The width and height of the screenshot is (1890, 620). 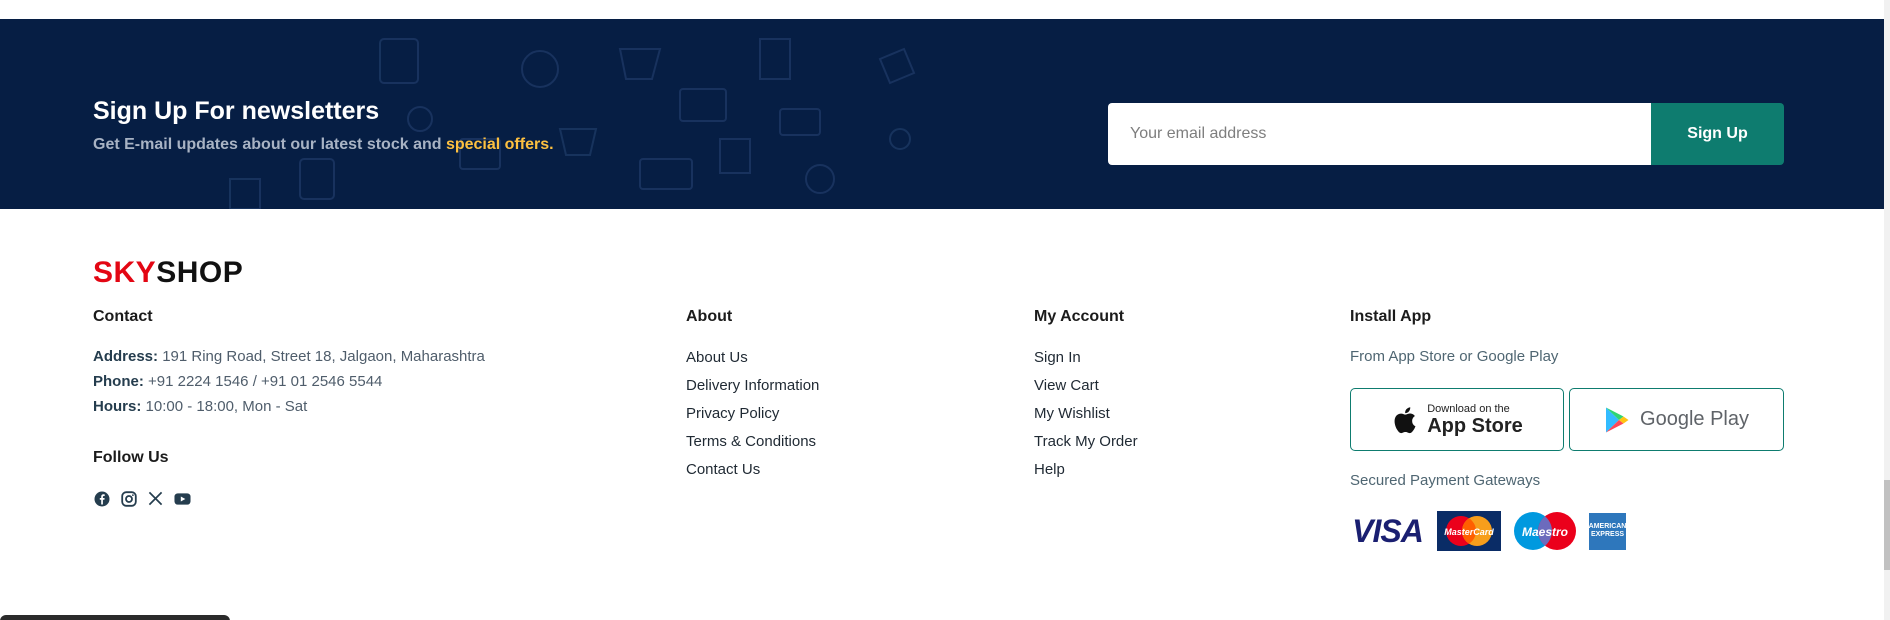 I want to click on x-icon, so click(x=155, y=498).